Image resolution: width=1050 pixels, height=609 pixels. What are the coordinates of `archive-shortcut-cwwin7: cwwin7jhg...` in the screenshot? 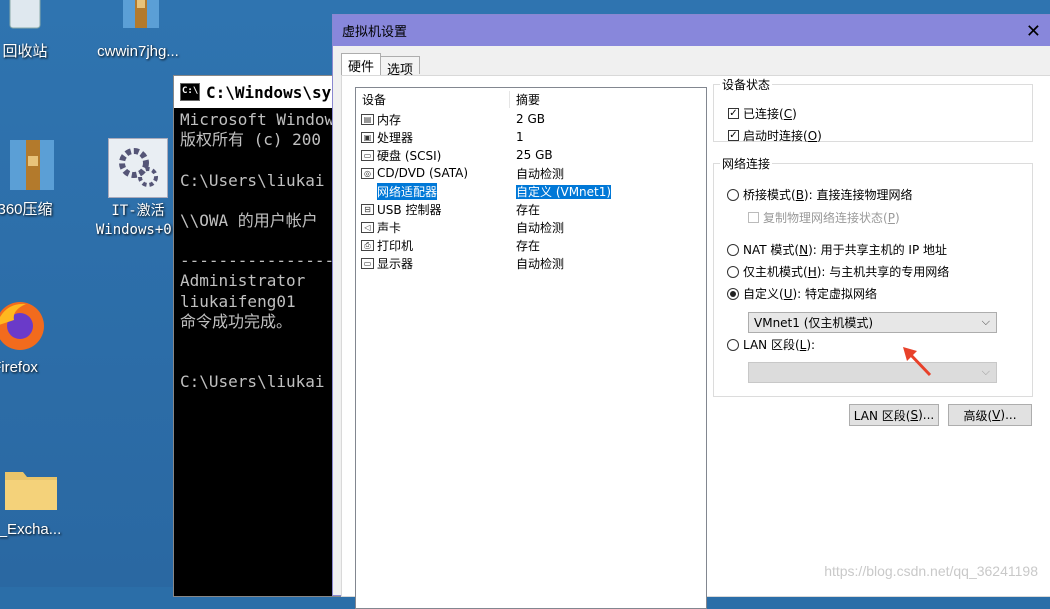 It's located at (138, 30).